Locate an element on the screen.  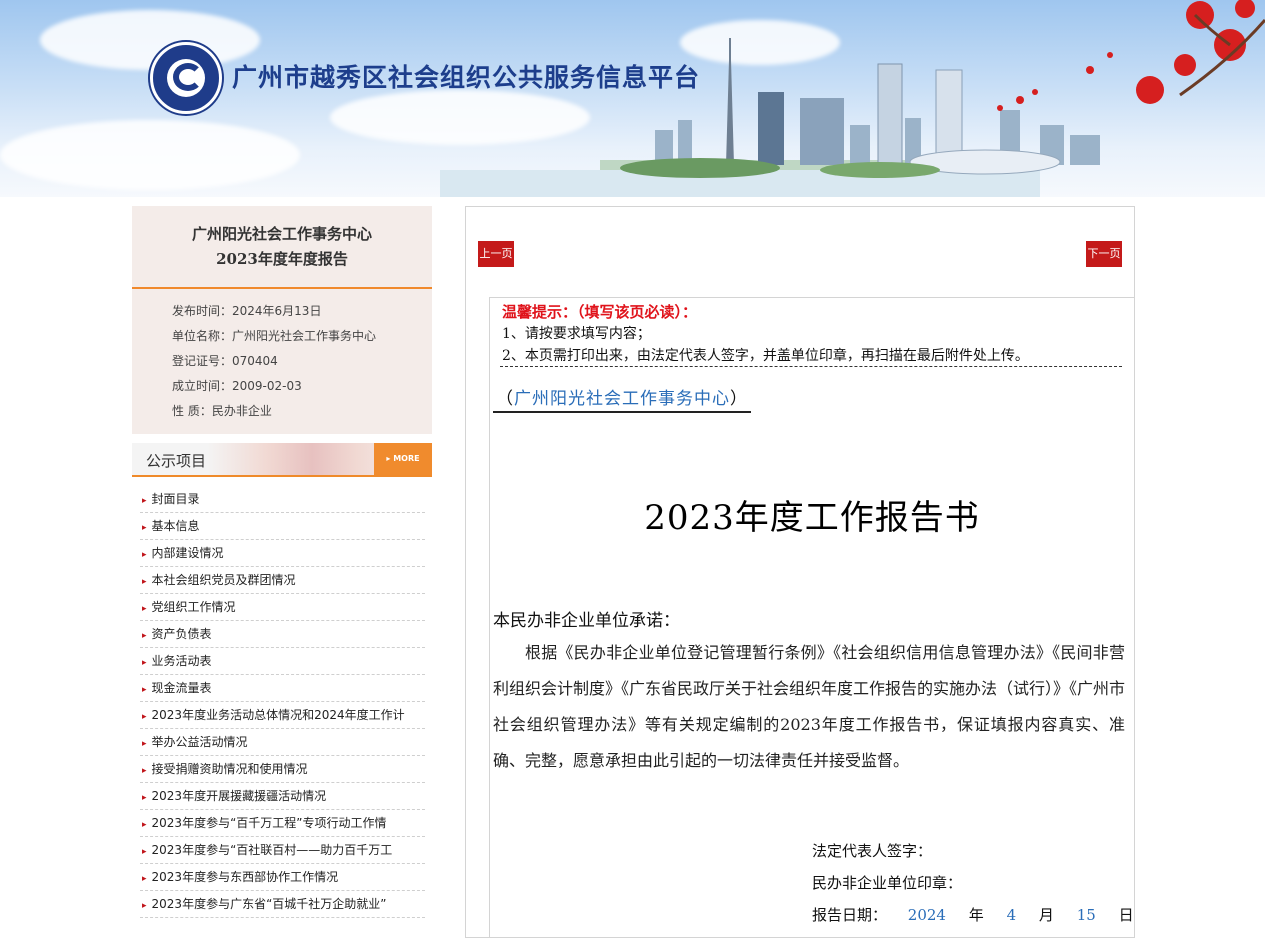
publicity-item-party-work: ▸ 党组织工作情况 is located at coordinates (282, 607).